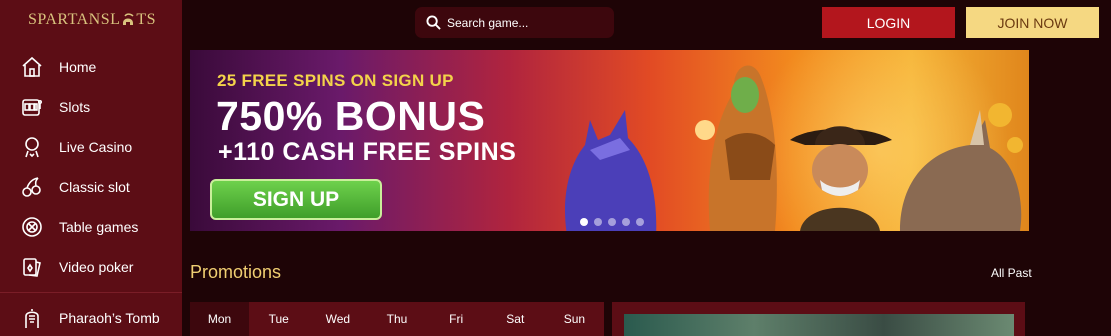  Describe the element at coordinates (96, 147) in the screenshot. I see `sidebar-item-label: Live Casino` at that location.